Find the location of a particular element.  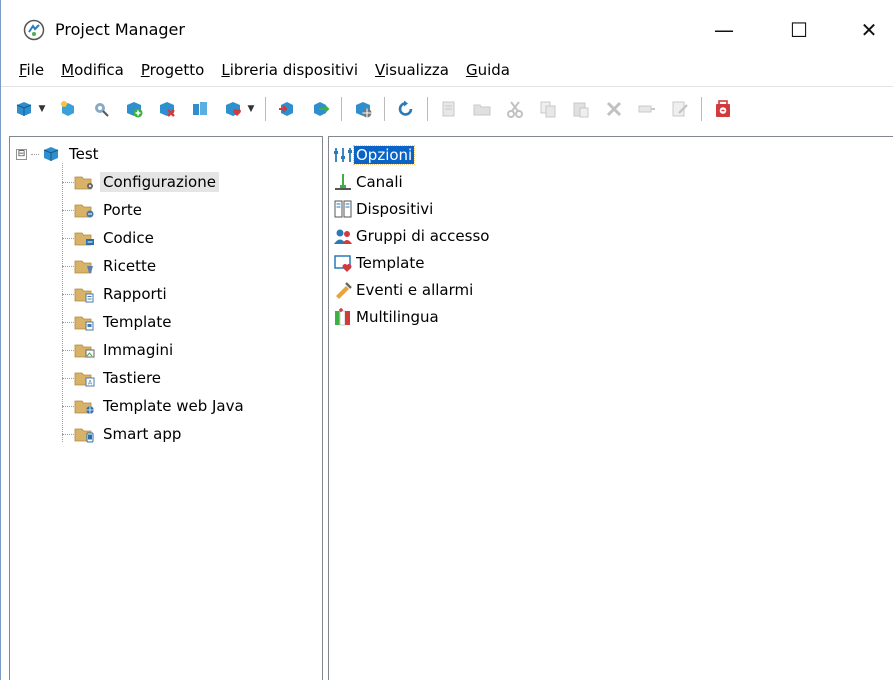

code-folder-icon is located at coordinates (84, 239).